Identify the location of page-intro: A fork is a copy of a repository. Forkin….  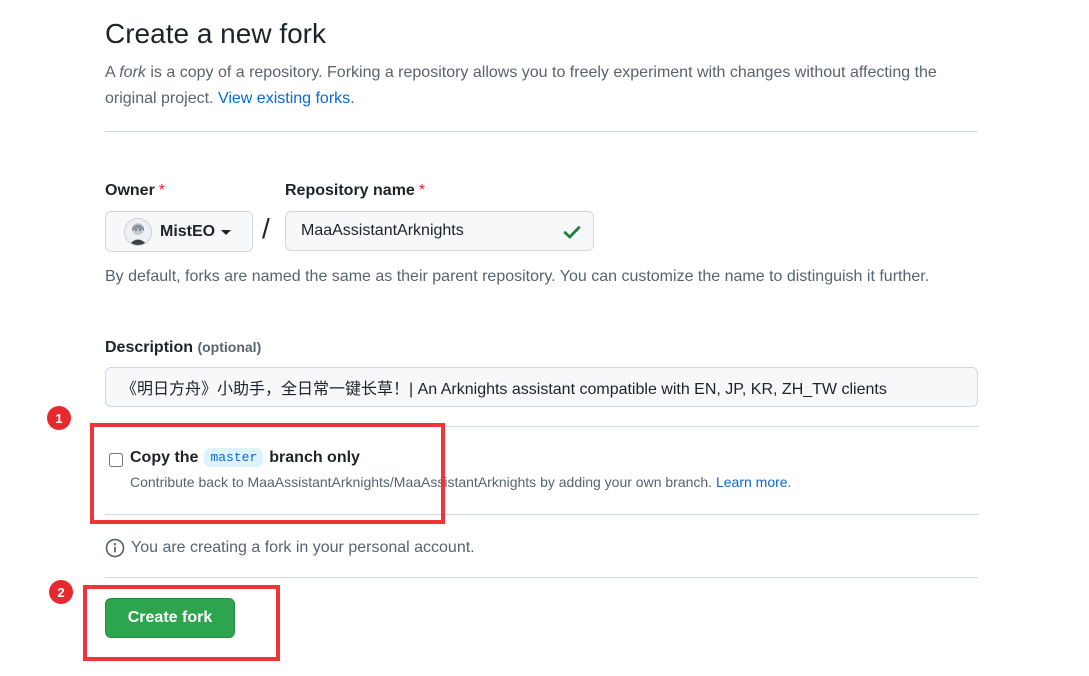
(521, 85).